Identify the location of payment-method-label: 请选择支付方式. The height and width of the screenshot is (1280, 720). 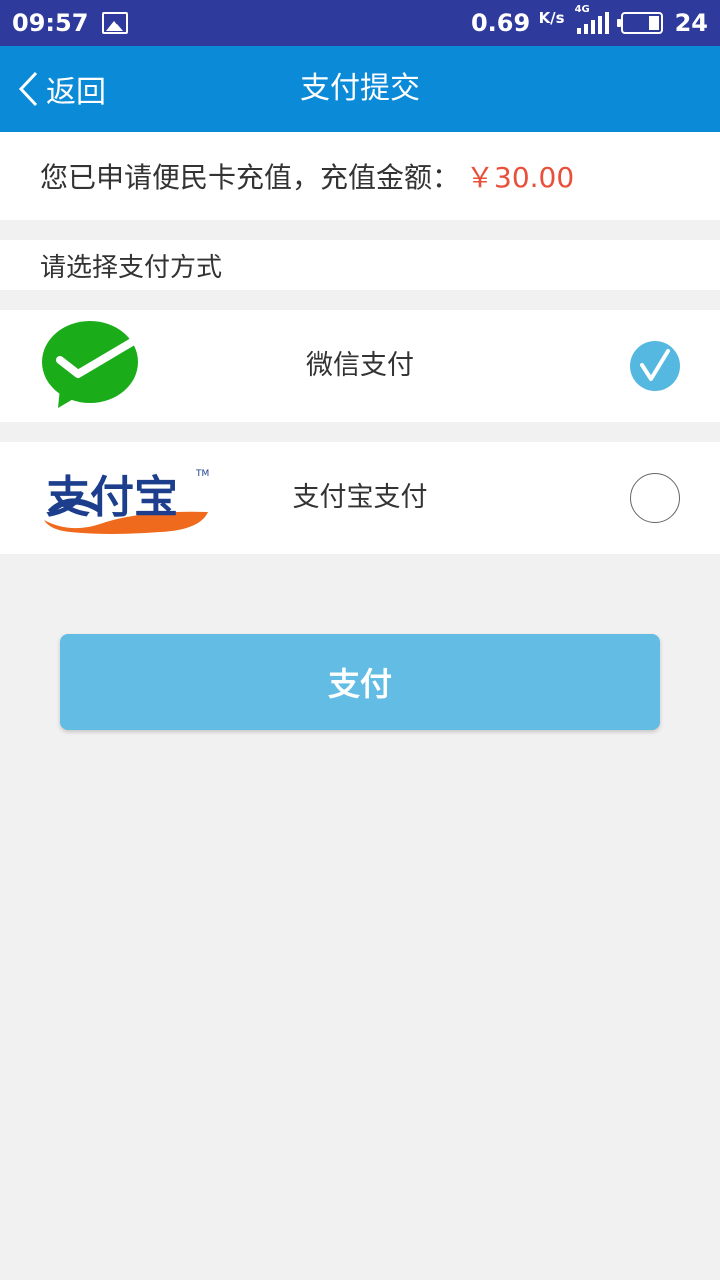
(131, 267).